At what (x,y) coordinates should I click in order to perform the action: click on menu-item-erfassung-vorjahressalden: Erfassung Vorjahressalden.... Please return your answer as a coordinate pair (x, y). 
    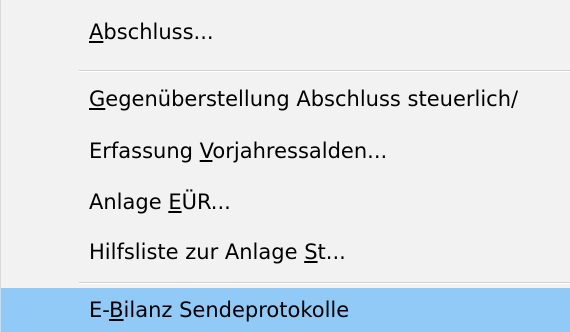
    Looking at the image, I should click on (285, 151).